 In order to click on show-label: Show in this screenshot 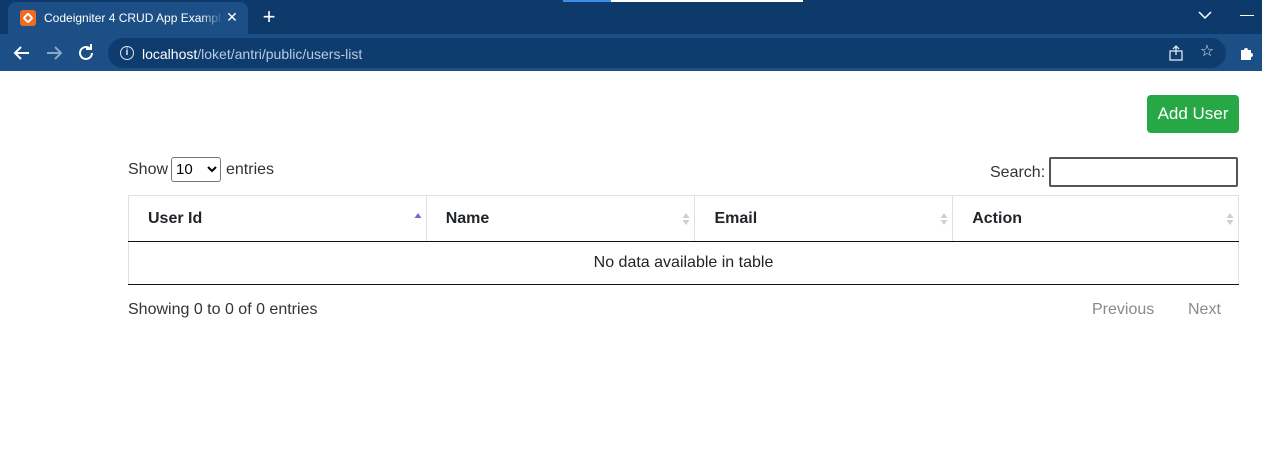, I will do `click(148, 169)`.